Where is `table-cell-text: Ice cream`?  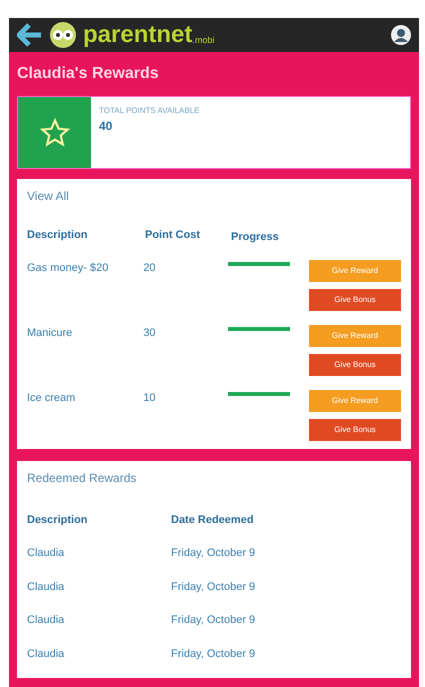 table-cell-text: Ice cream is located at coordinates (51, 398).